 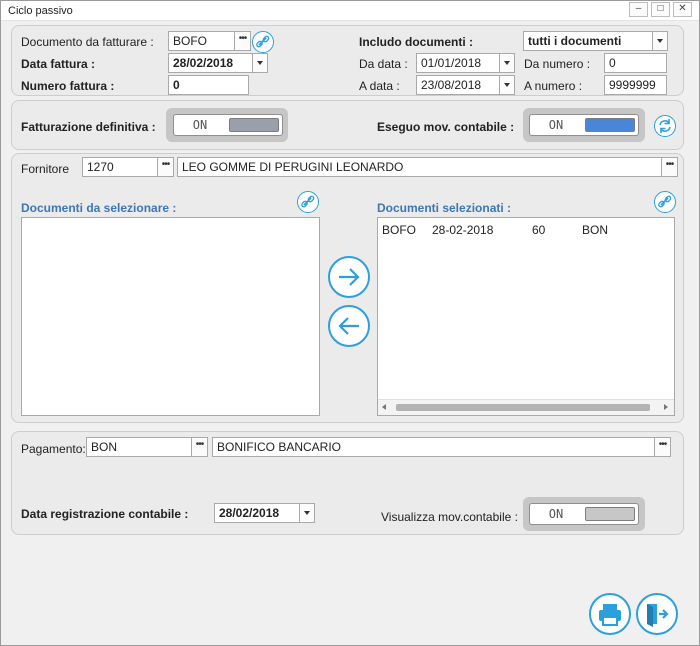 I want to click on data-registrazione-input: 28/02/2018, so click(x=257, y=513).